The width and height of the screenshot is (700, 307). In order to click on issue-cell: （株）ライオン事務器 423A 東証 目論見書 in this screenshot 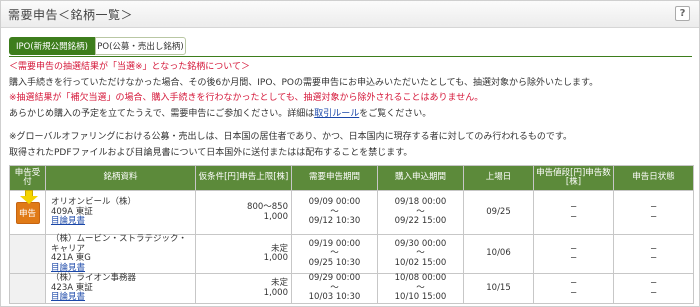, I will do `click(120, 288)`.